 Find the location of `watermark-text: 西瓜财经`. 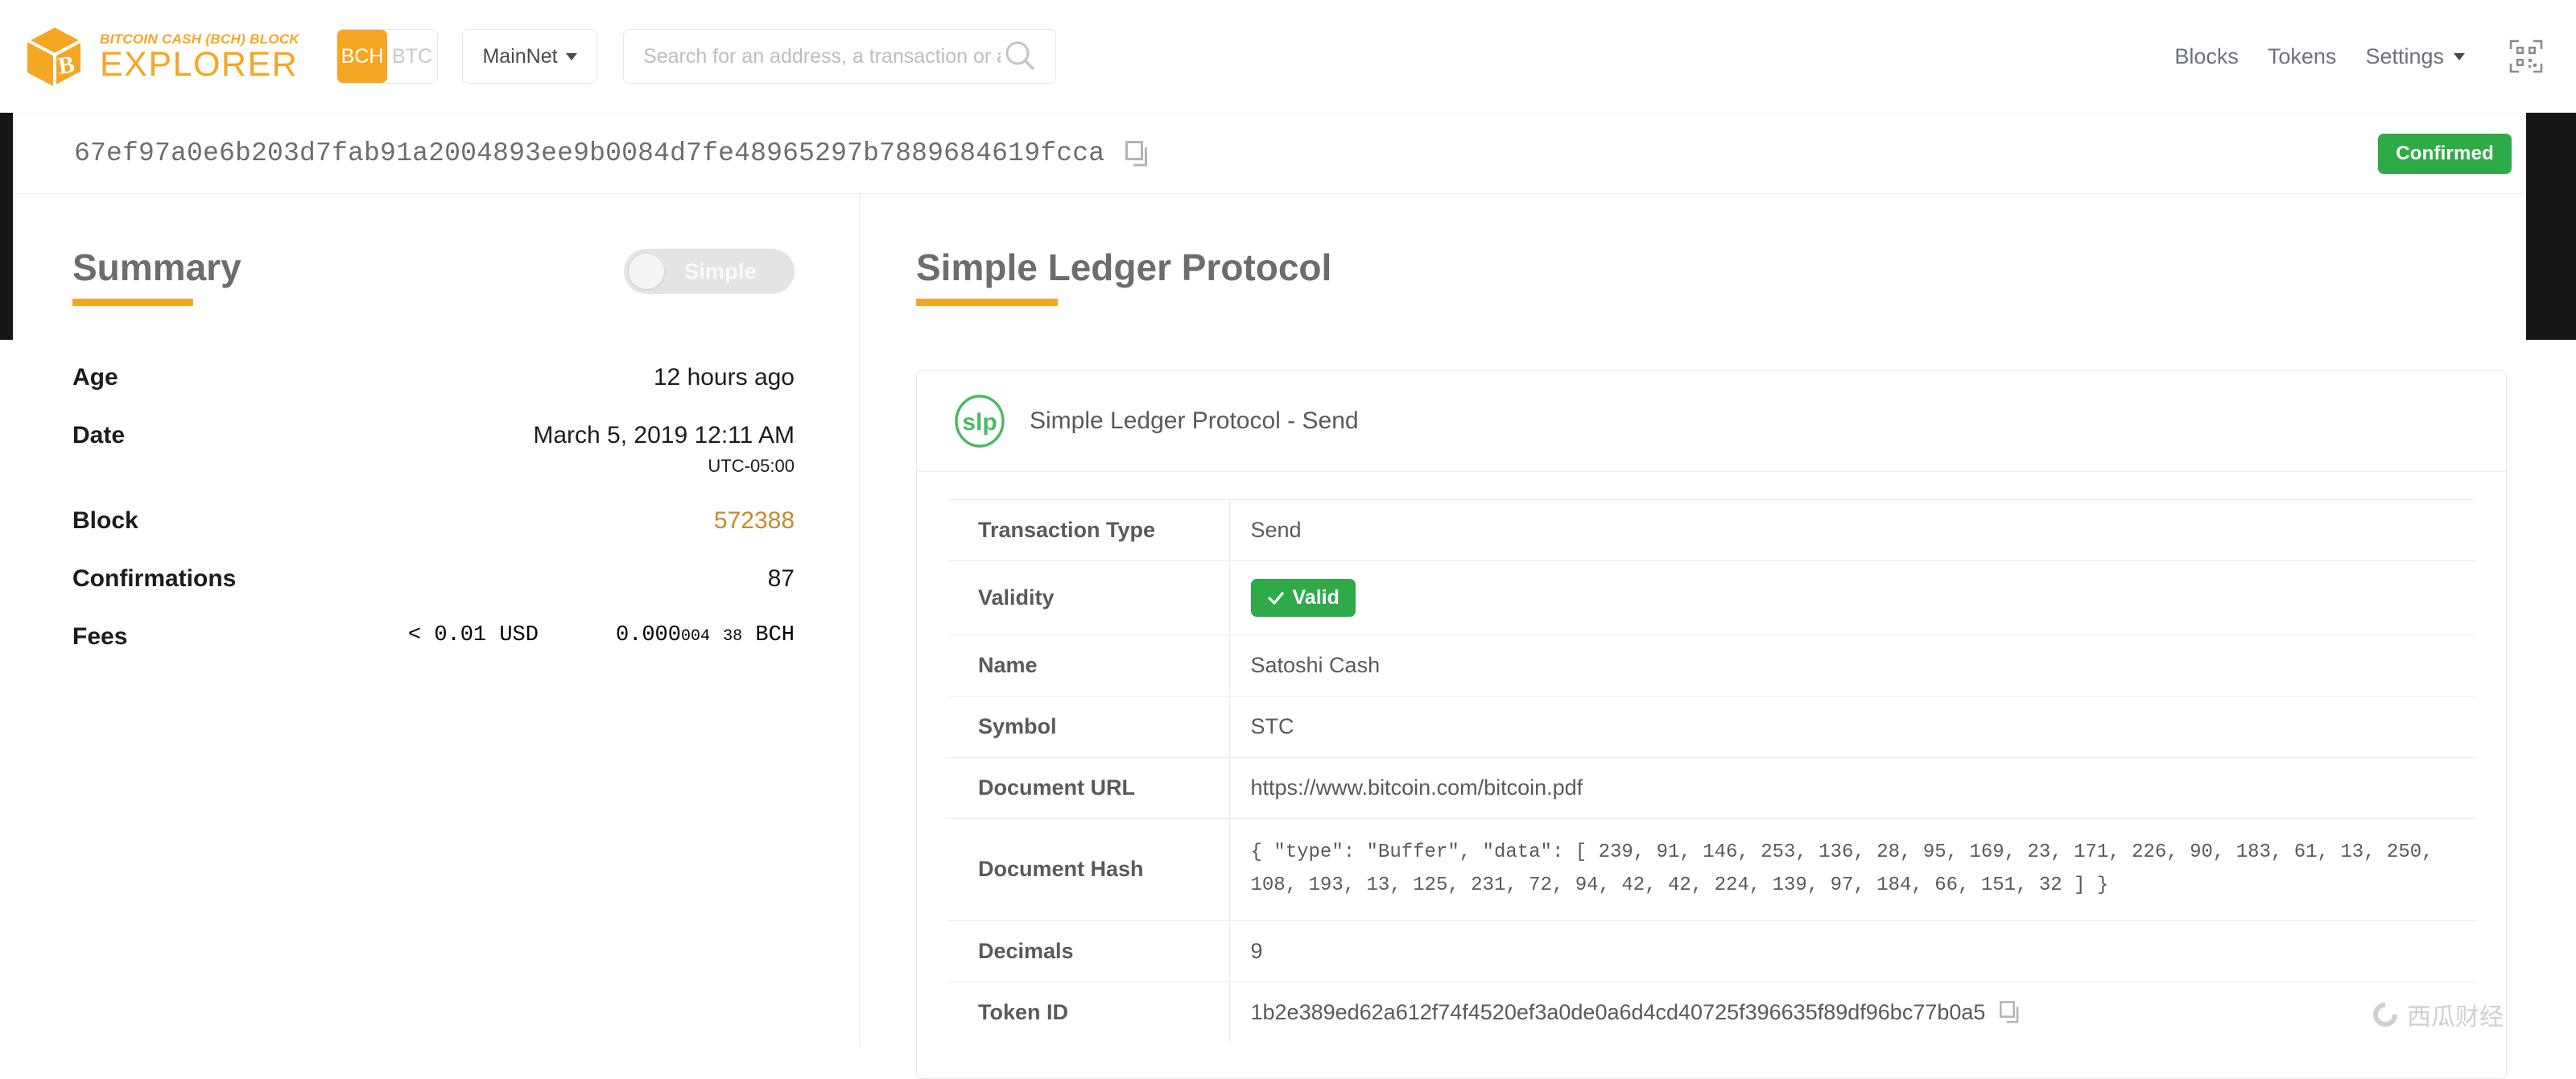

watermark-text: 西瓜财经 is located at coordinates (2455, 1017).